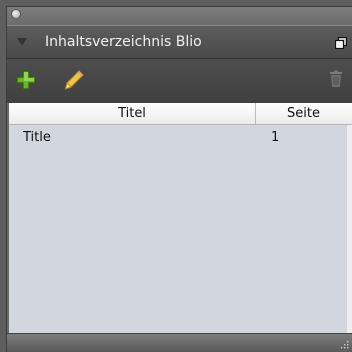 The width and height of the screenshot is (352, 352). What do you see at coordinates (179, 81) in the screenshot?
I see `panel-toolbar` at bounding box center [179, 81].